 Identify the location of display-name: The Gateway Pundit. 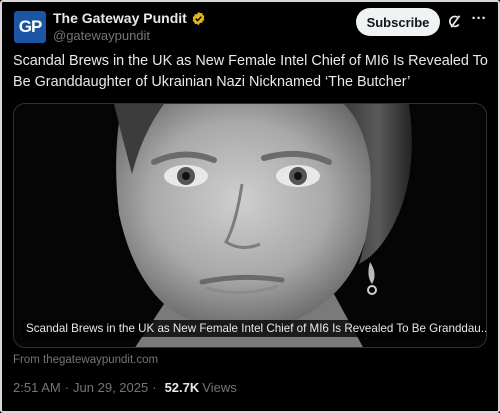
(120, 18).